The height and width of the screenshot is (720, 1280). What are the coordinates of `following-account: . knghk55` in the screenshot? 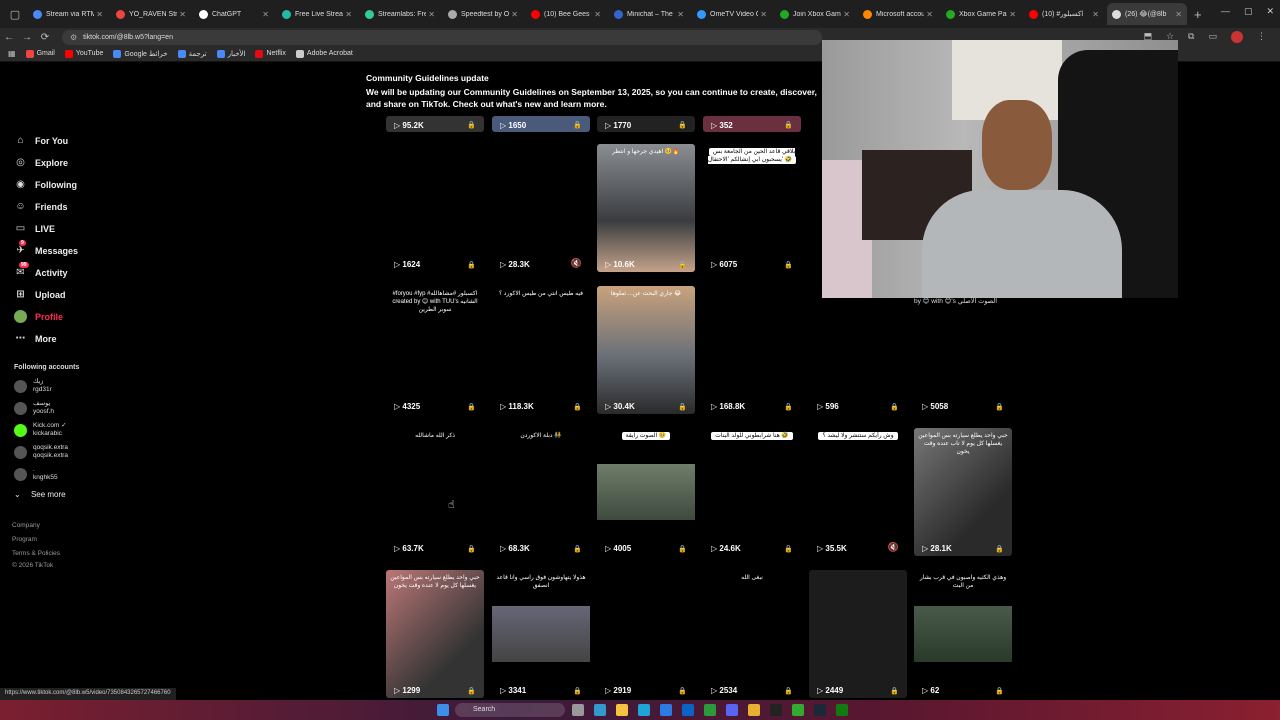 It's located at (36, 474).